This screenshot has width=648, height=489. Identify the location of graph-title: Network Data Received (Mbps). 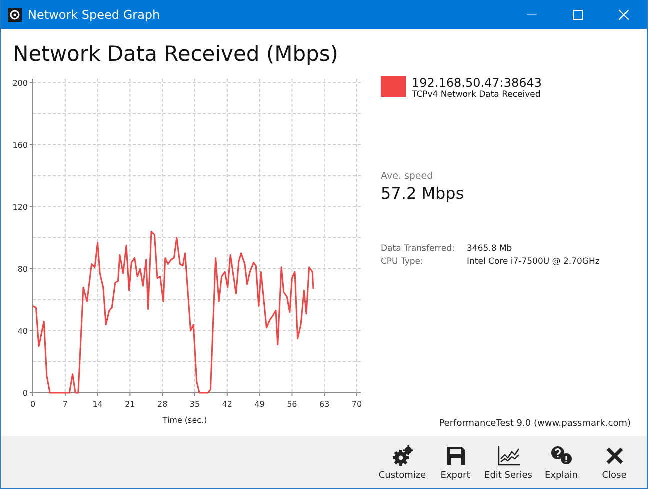
(176, 54).